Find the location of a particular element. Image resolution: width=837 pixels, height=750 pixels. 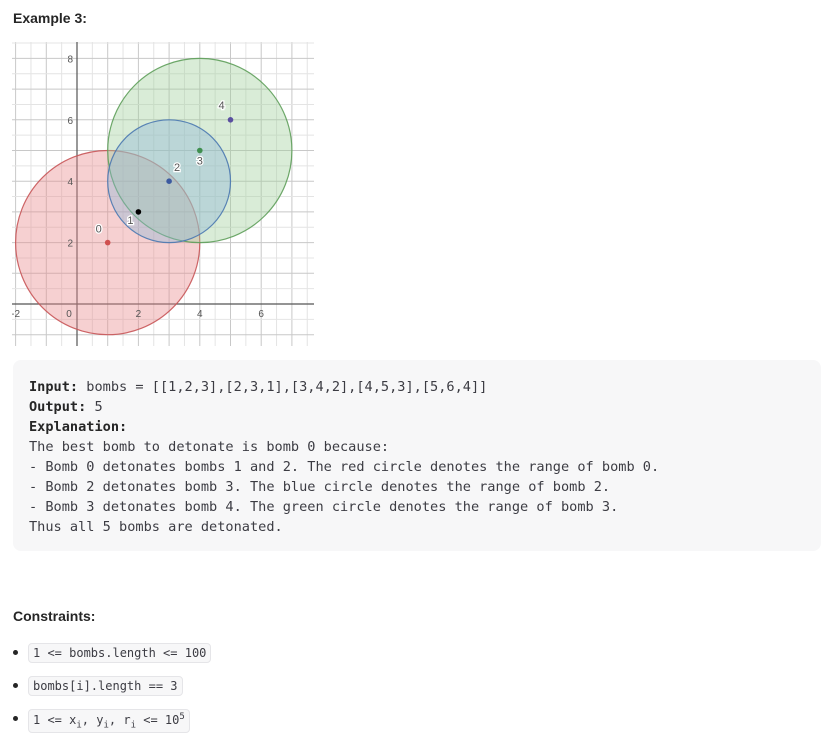

constraint-text: 1 <= x is located at coordinates (55, 720).